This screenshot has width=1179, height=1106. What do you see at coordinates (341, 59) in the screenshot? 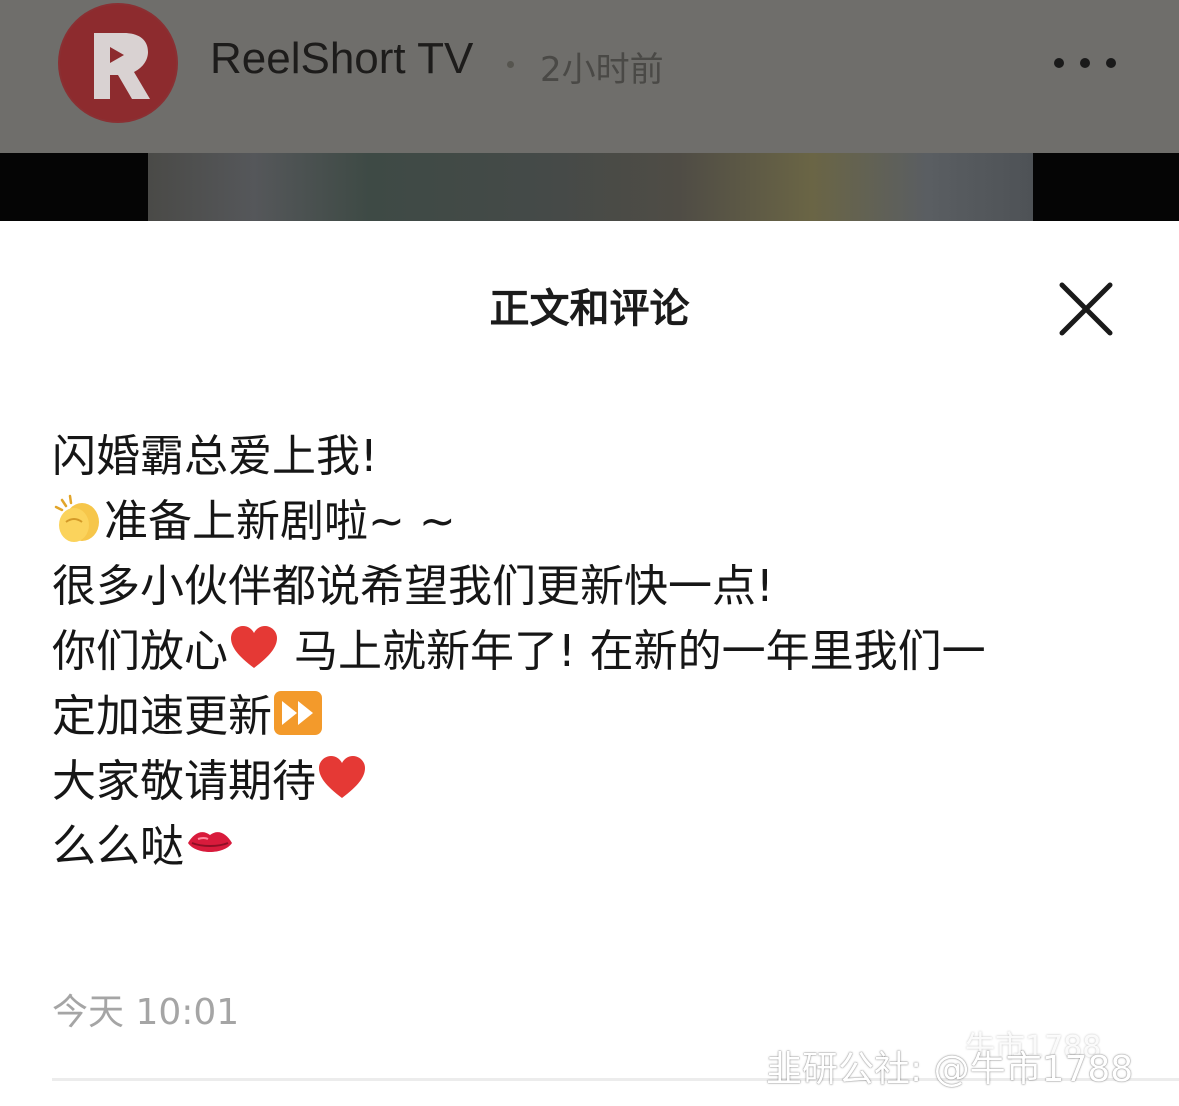
I see `account-name: ReelShort TV` at bounding box center [341, 59].